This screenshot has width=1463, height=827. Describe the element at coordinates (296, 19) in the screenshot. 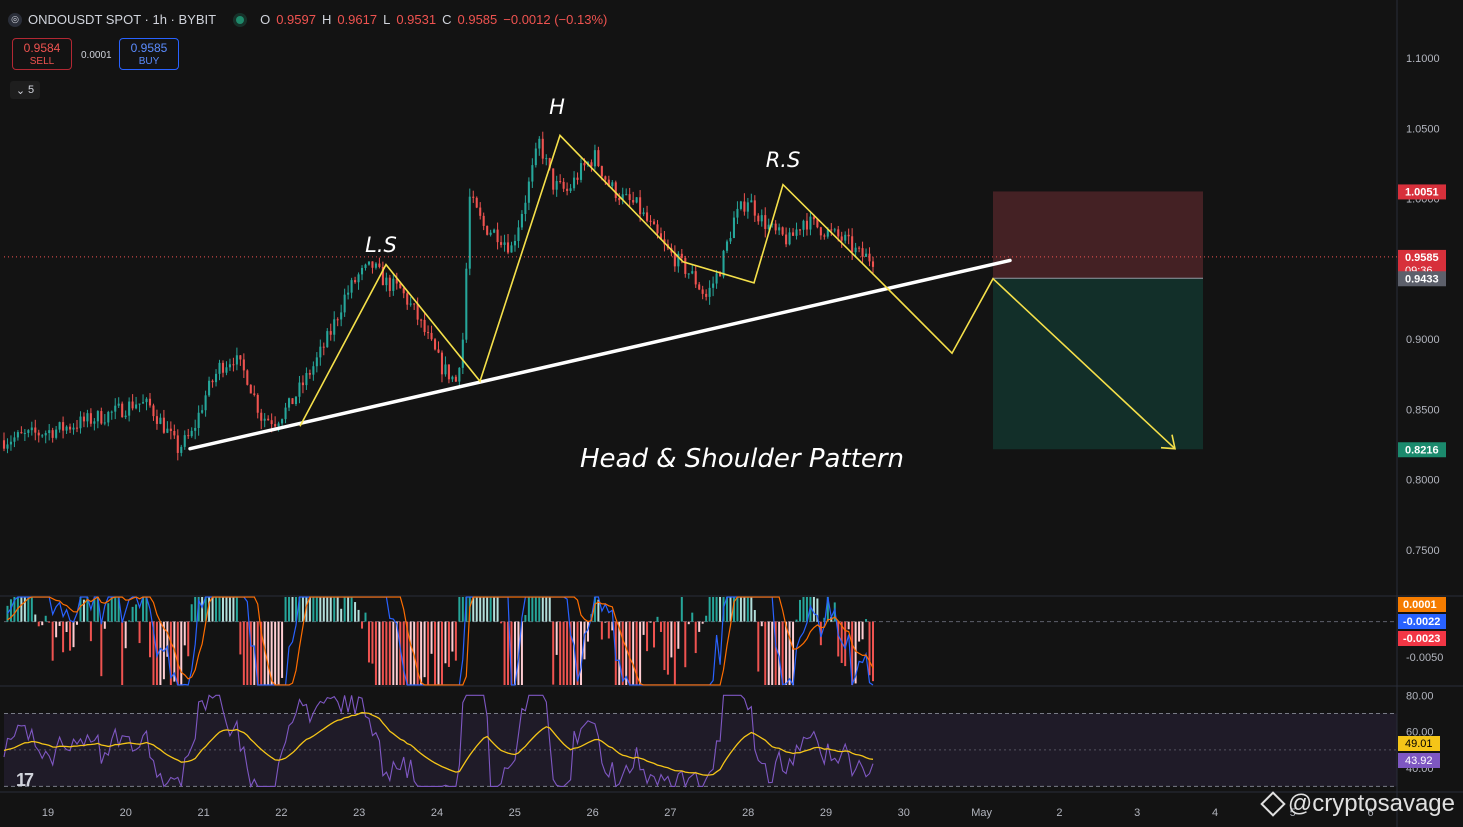

I see `open-value: 0.9597` at that location.